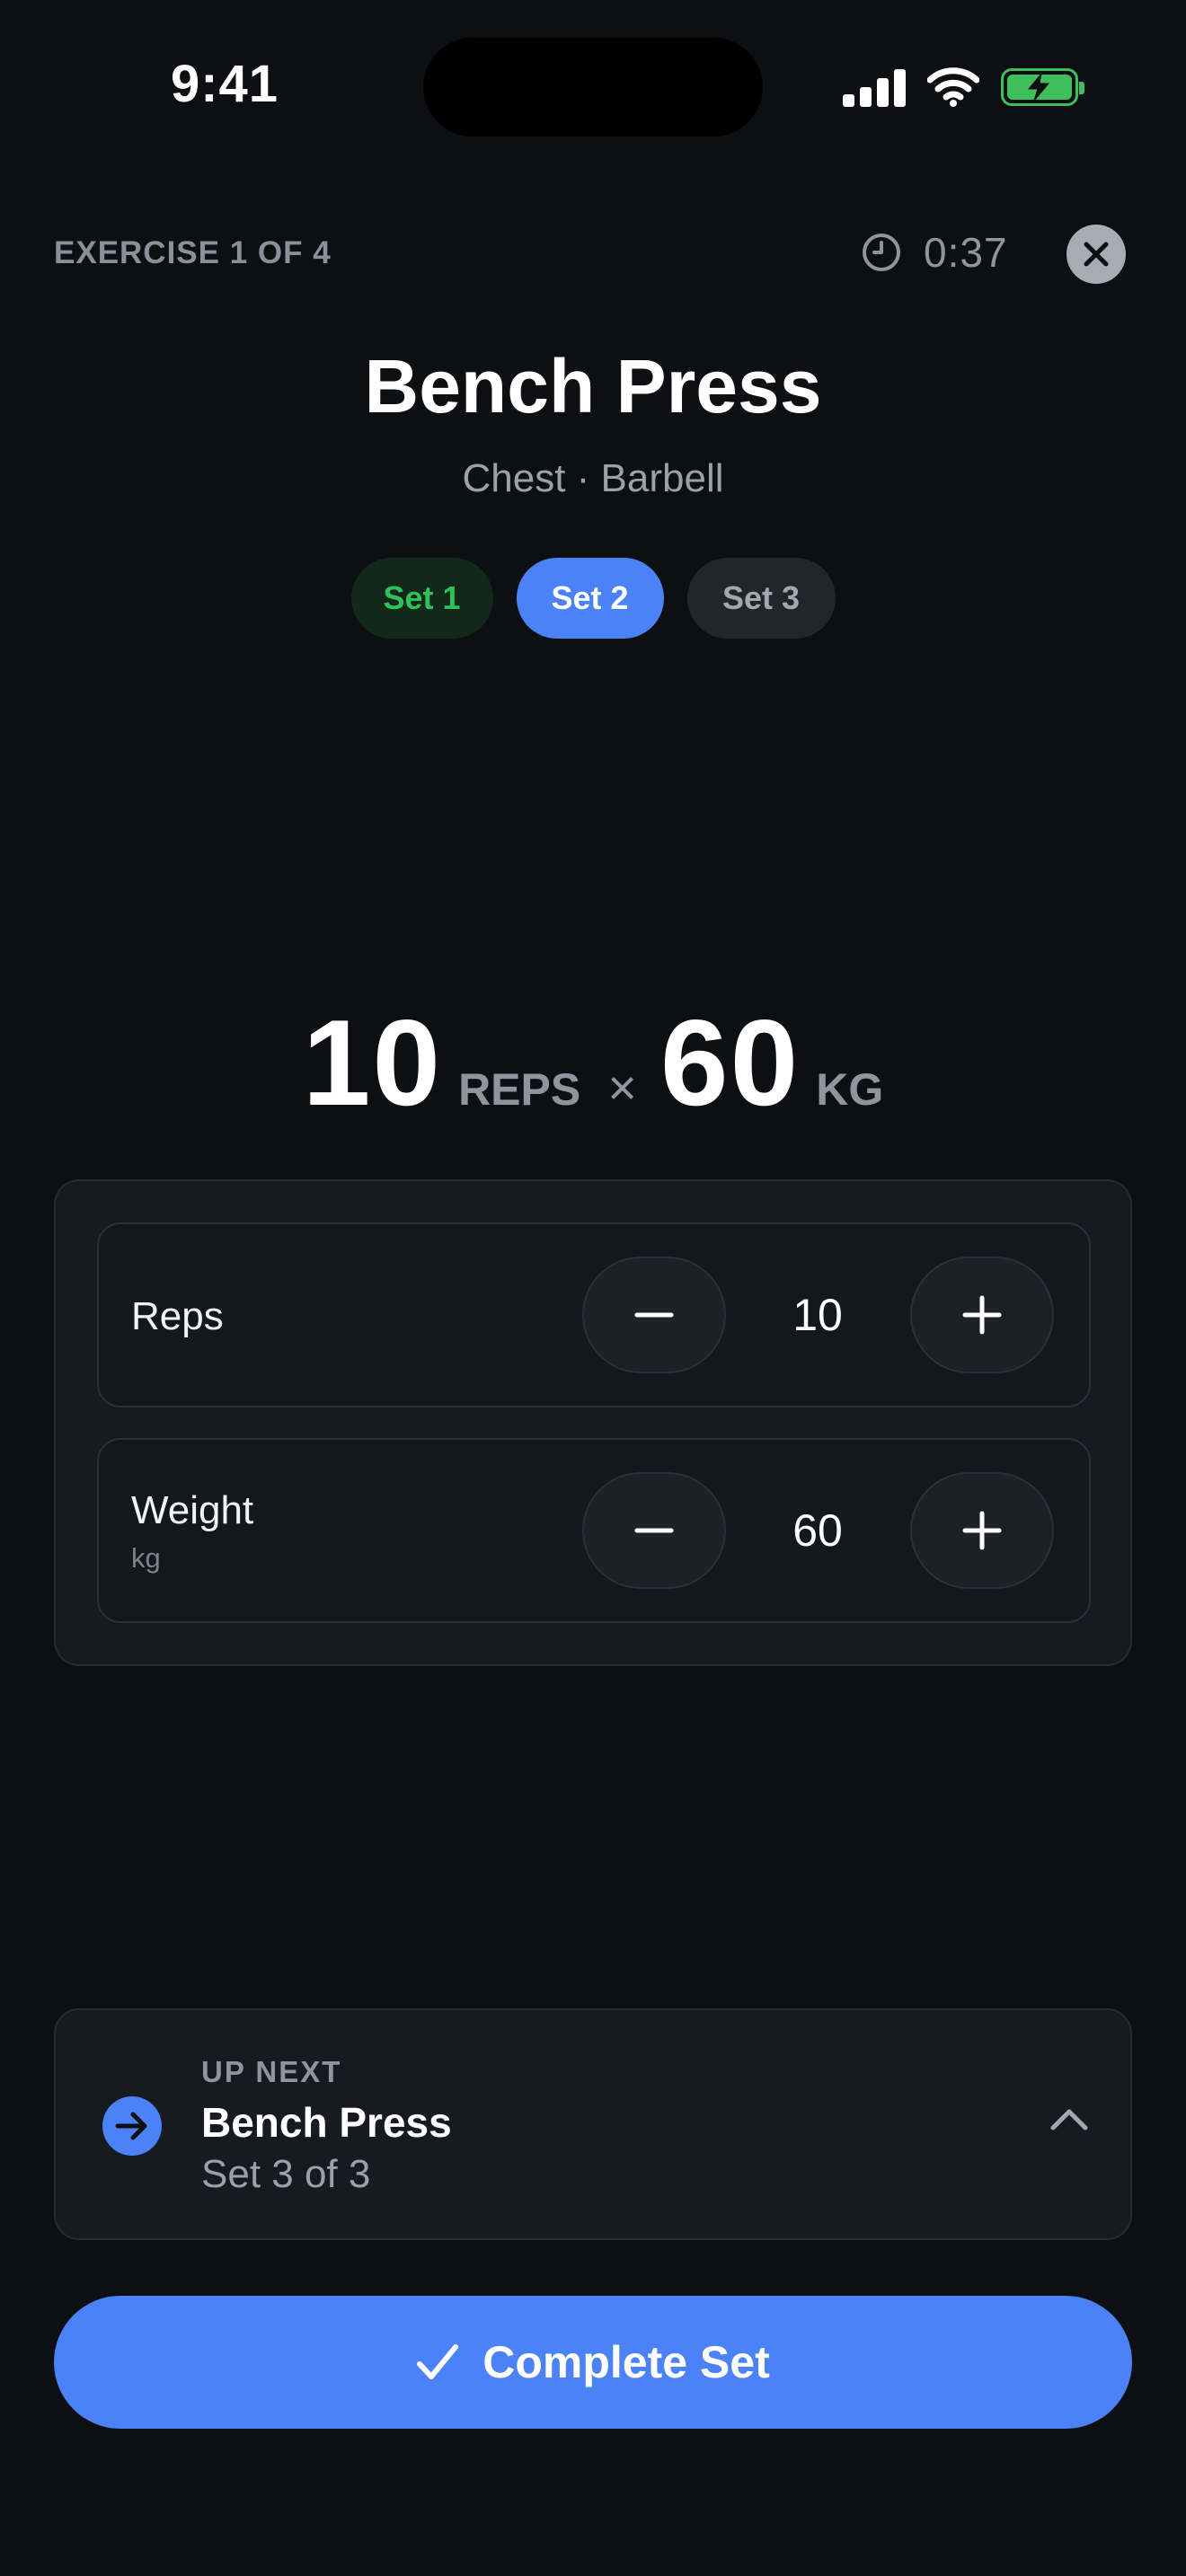  I want to click on weight-label: Weight, so click(192, 1510).